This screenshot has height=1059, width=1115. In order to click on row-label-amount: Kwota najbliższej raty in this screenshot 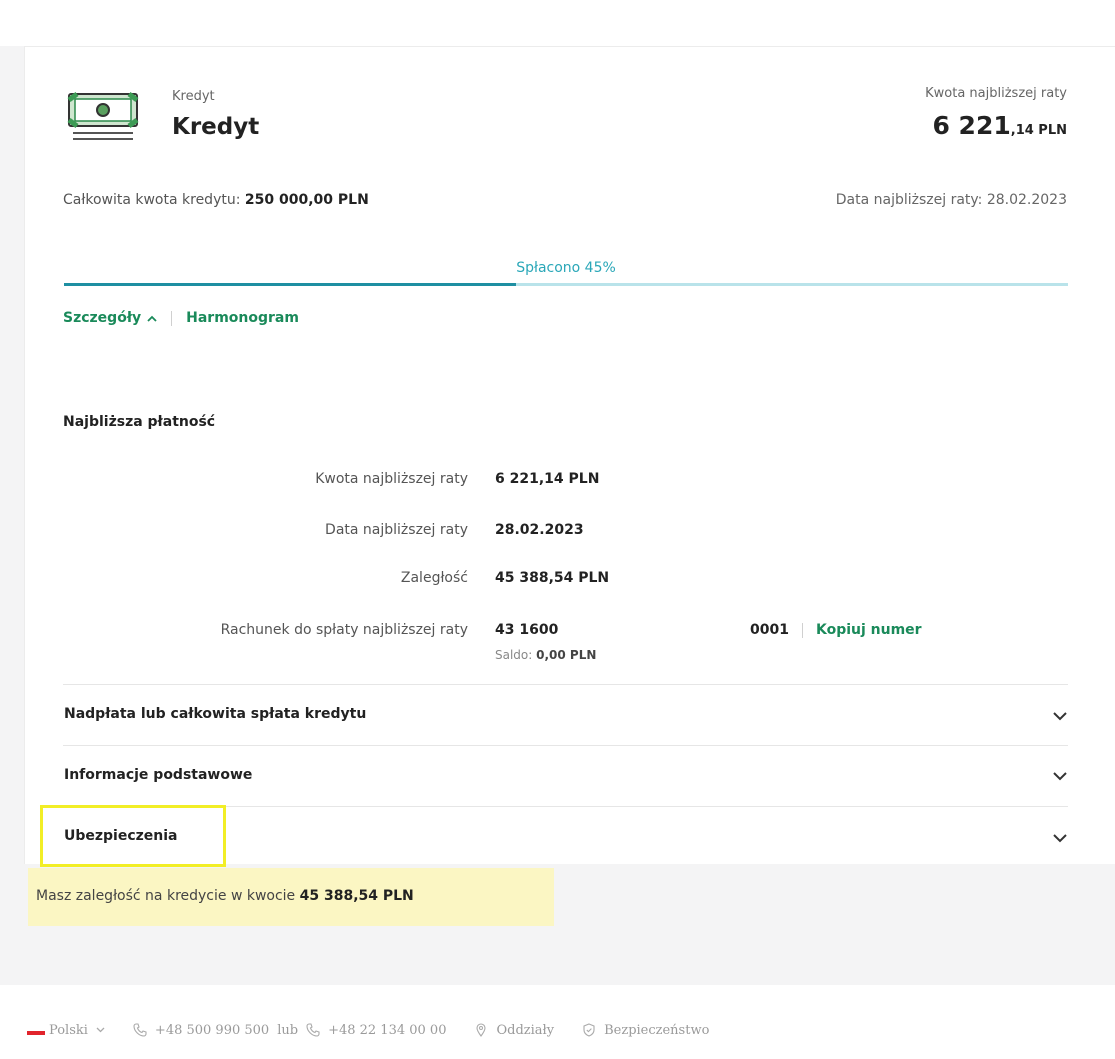, I will do `click(391, 479)`.